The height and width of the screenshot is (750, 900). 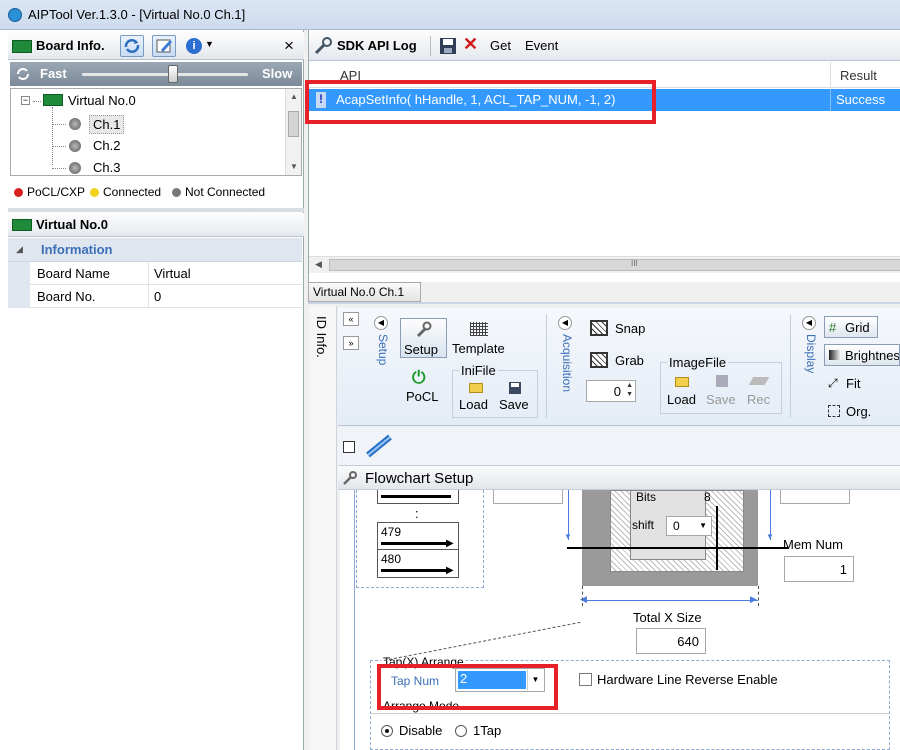 I want to click on close-panel-button: ×, so click(x=289, y=46).